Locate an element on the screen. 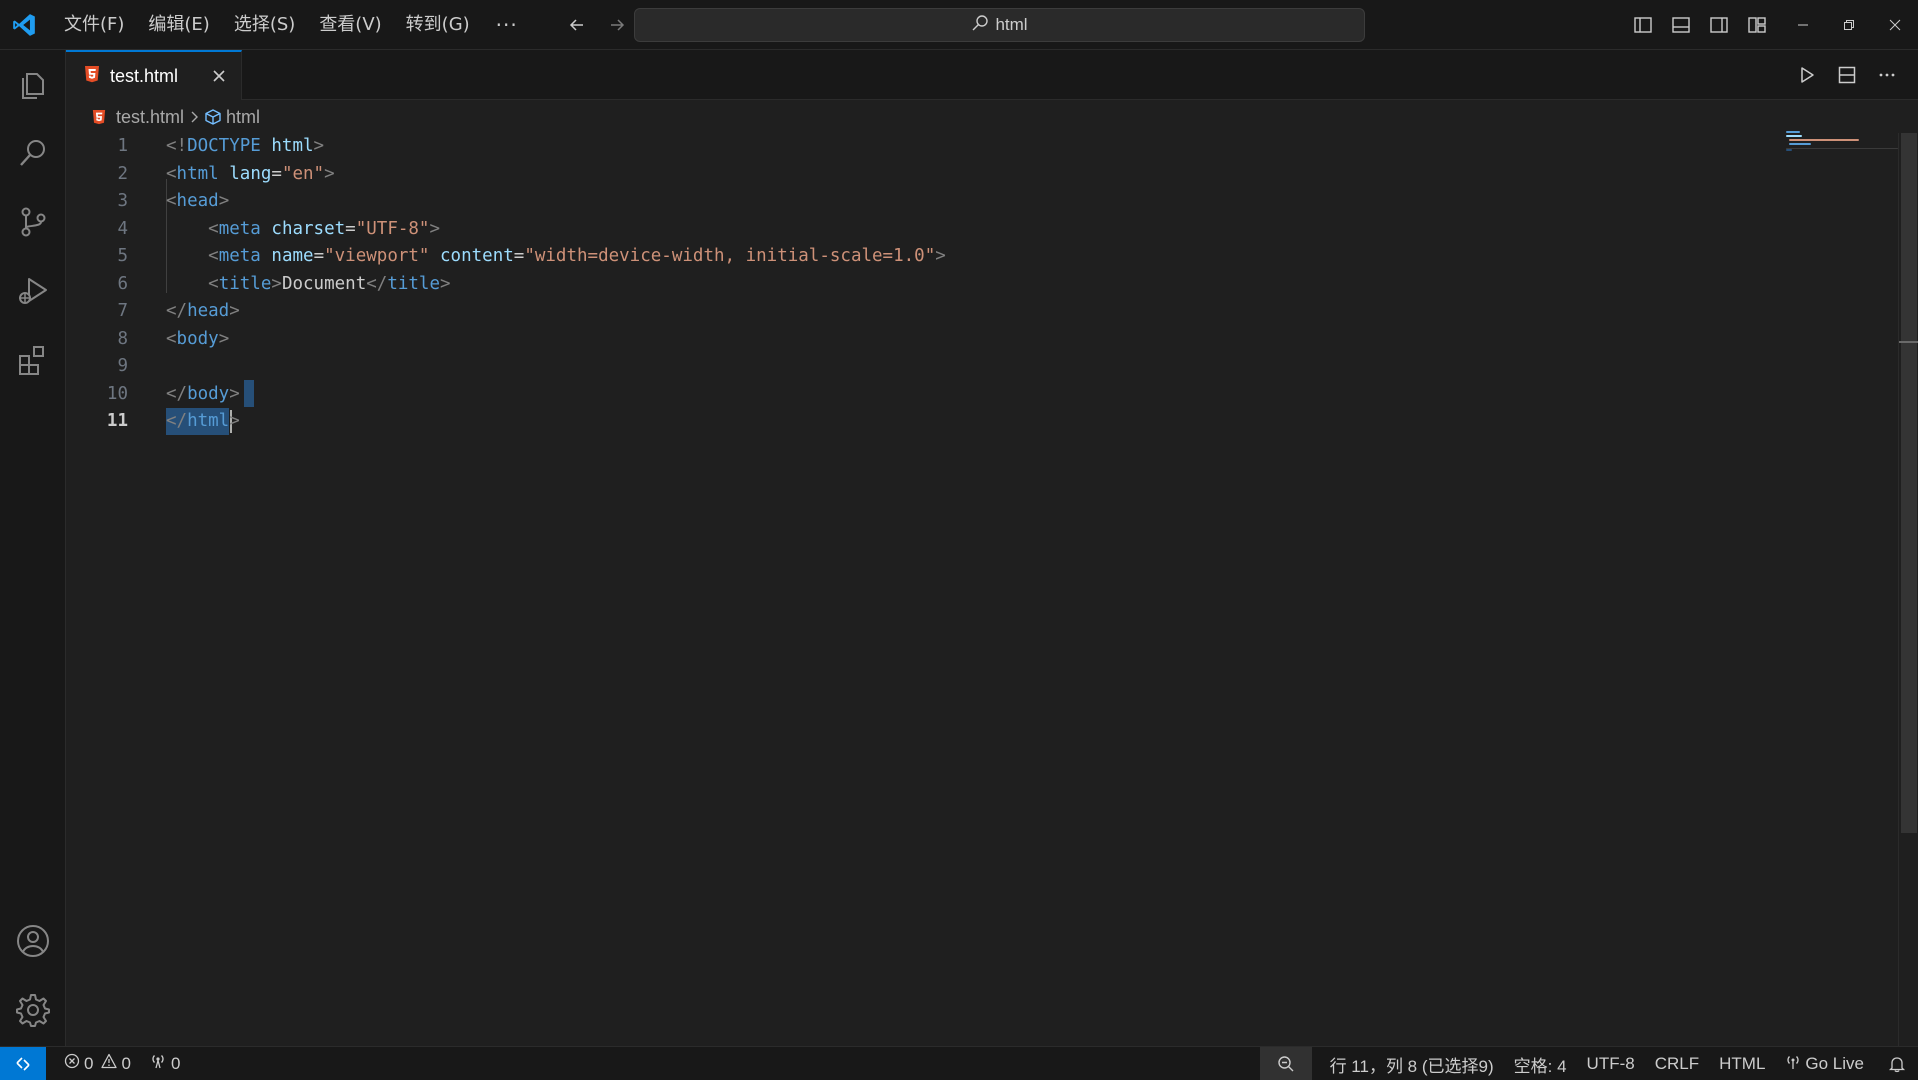 The height and width of the screenshot is (1080, 1918). navigation-arrows is located at coordinates (597, 25).